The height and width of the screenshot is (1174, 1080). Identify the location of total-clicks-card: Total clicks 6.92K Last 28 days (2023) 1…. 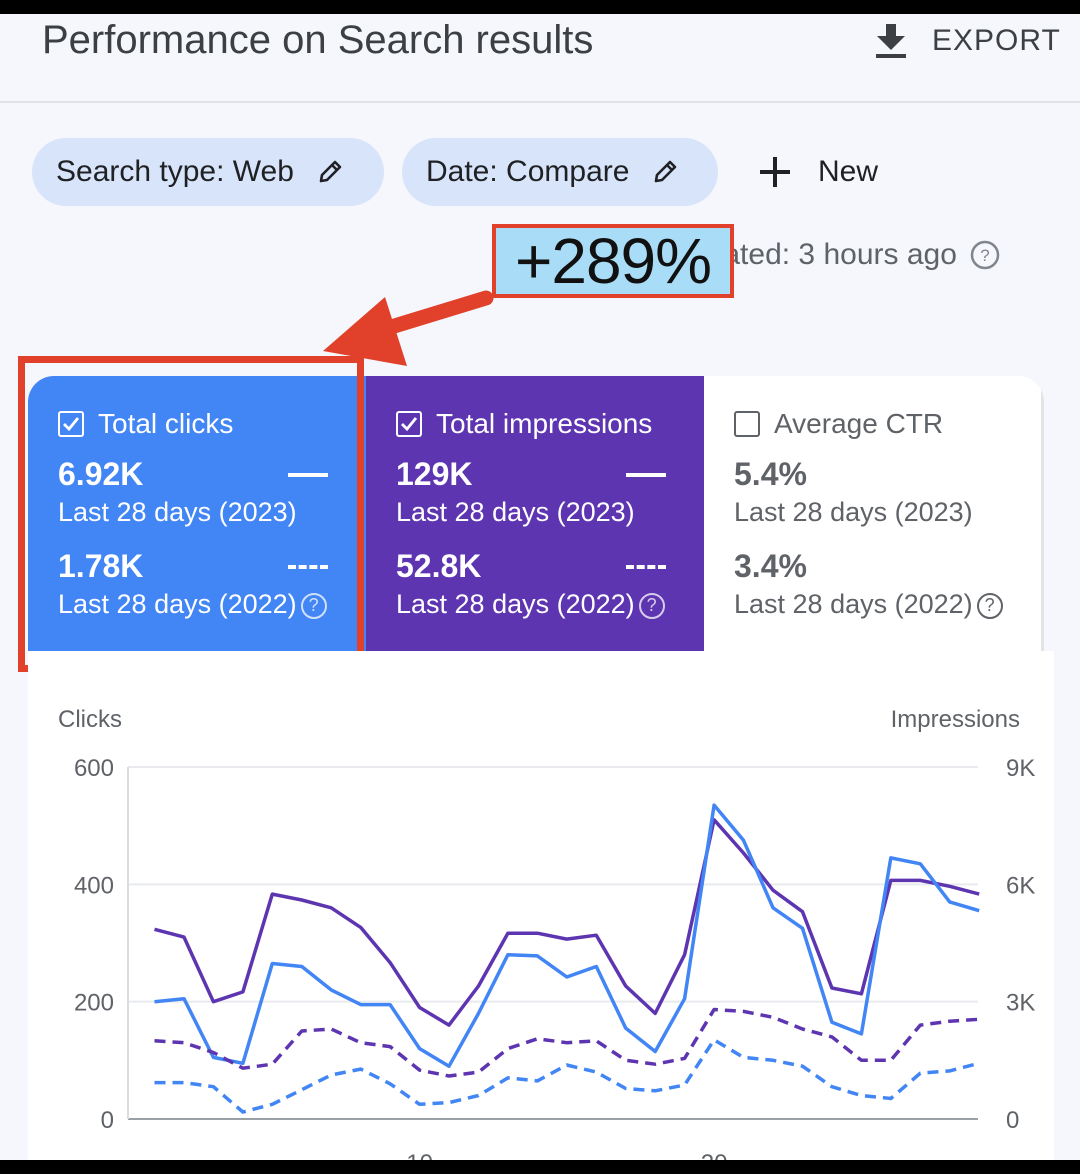
(197, 513).